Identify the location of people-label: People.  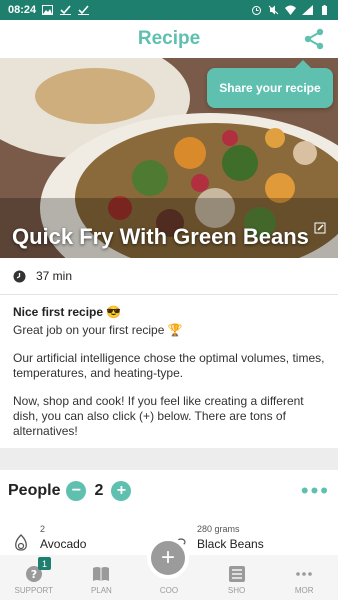
(34, 490).